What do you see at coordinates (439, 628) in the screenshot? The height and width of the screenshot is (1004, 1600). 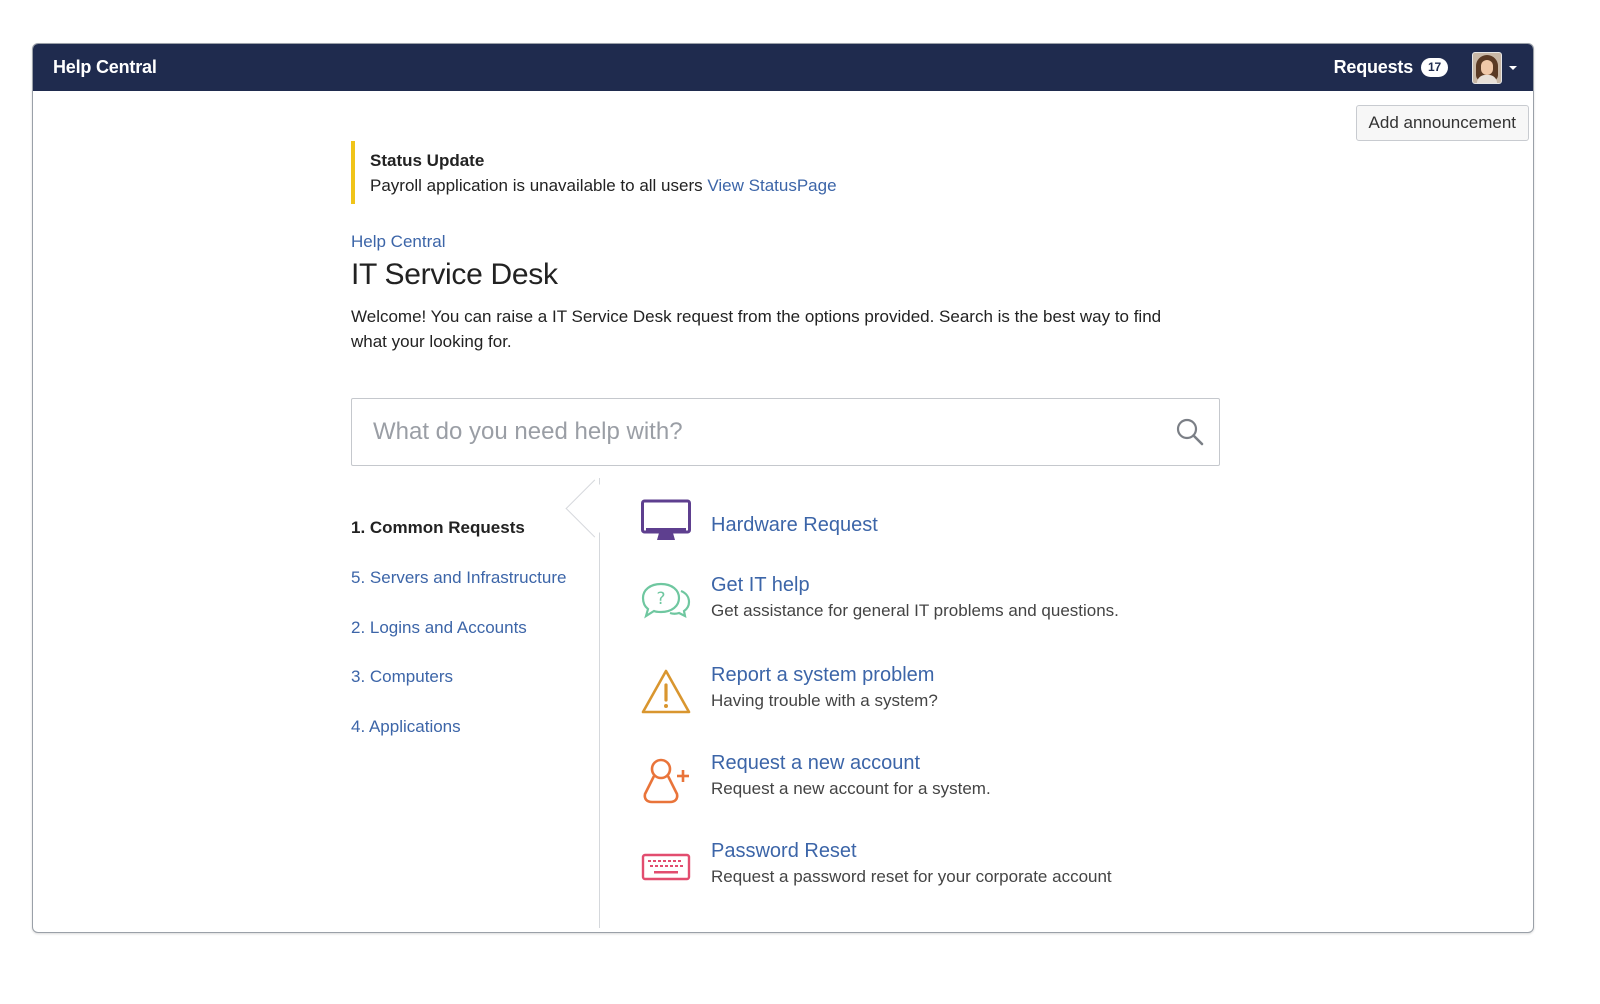 I see `group-item-logins-accounts: 2. Logins and Accounts` at bounding box center [439, 628].